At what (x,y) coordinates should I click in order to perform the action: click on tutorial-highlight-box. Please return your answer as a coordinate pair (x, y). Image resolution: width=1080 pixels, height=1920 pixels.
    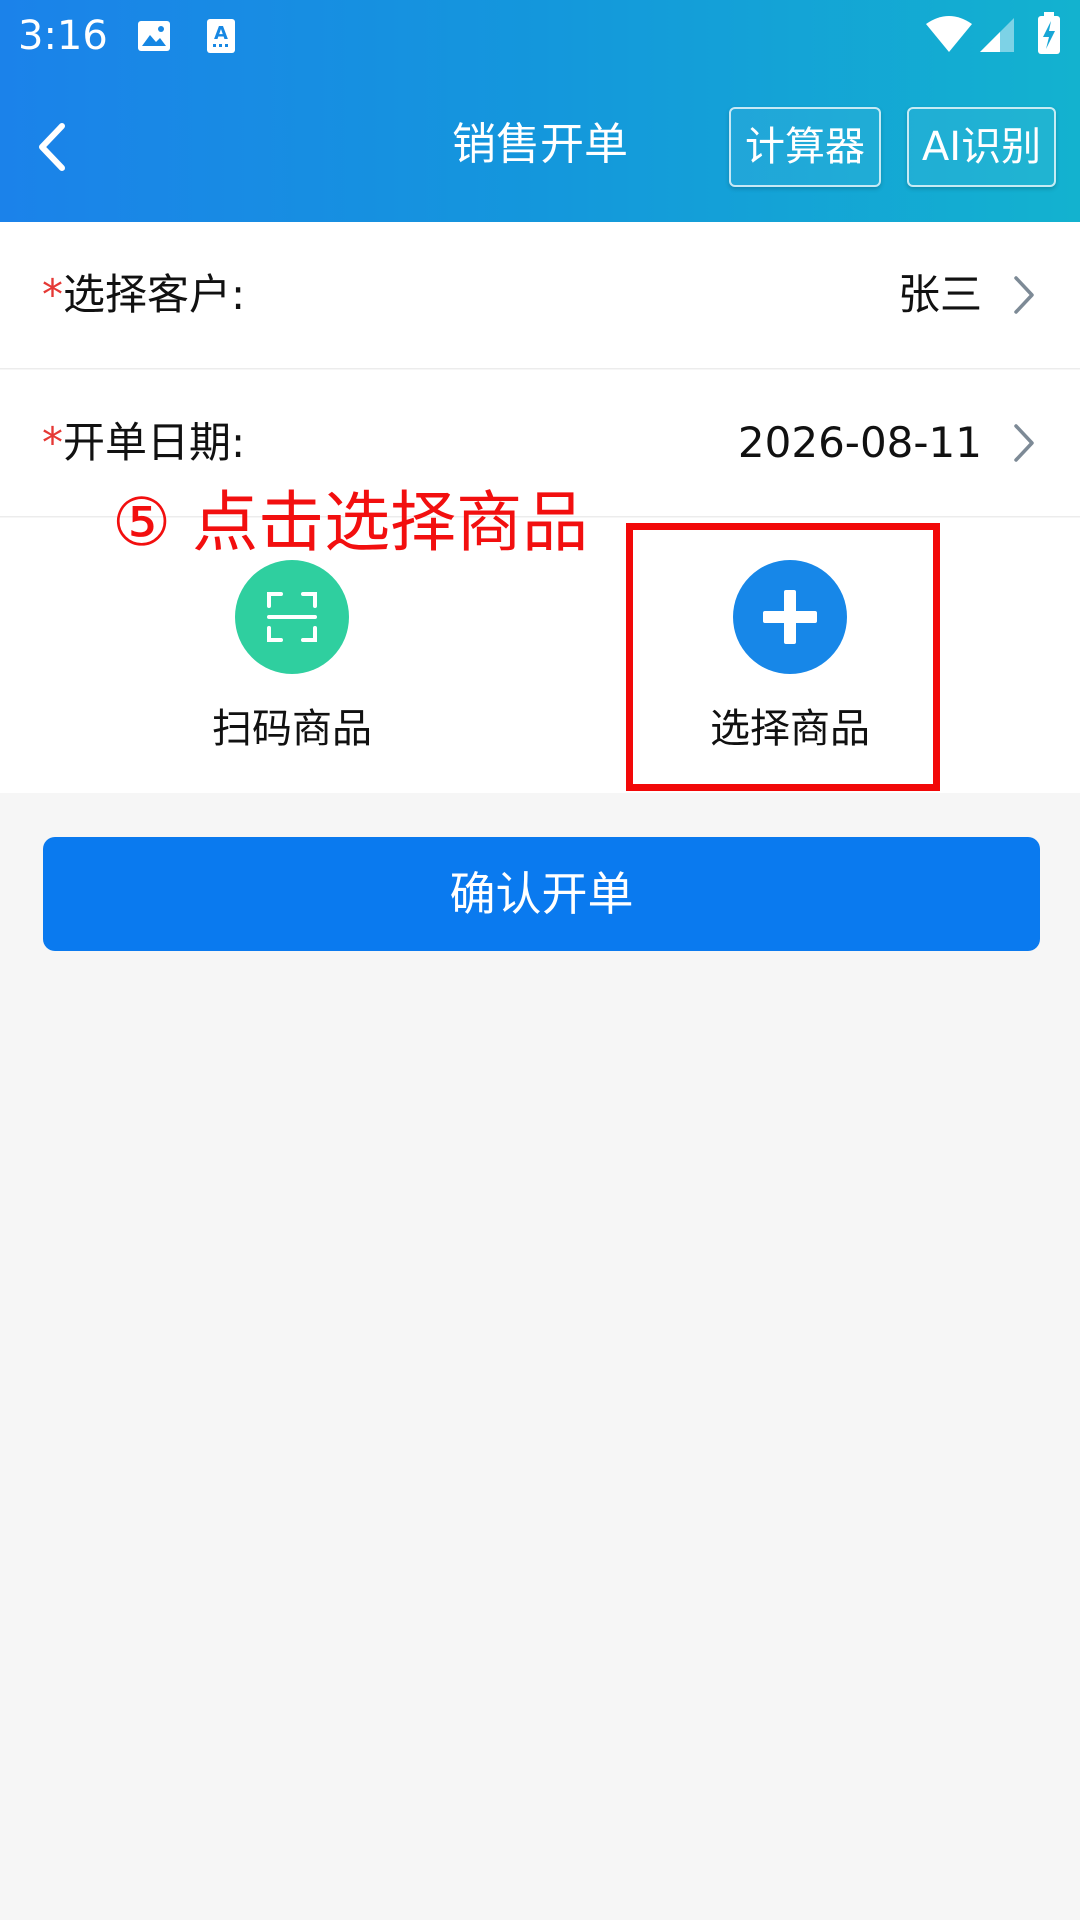
    Looking at the image, I should click on (783, 657).